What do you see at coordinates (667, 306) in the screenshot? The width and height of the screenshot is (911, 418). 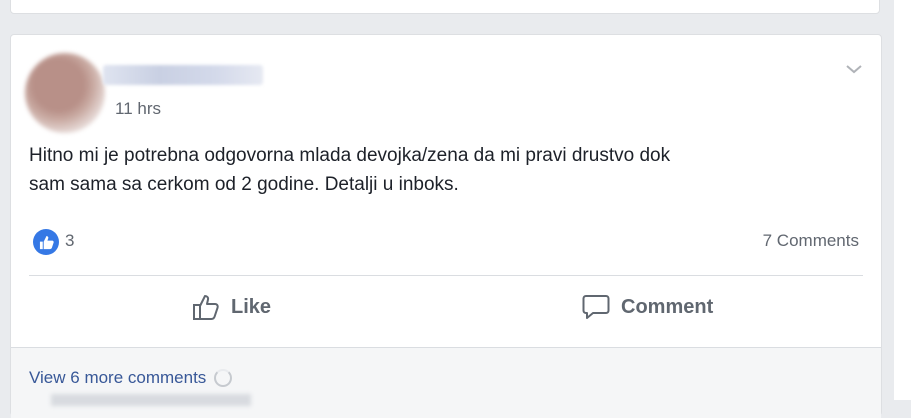 I see `comment-button-label: Comment` at bounding box center [667, 306].